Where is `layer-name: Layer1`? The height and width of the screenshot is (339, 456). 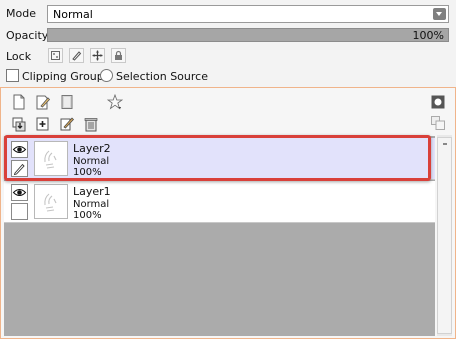 layer-name: Layer1 is located at coordinates (92, 191).